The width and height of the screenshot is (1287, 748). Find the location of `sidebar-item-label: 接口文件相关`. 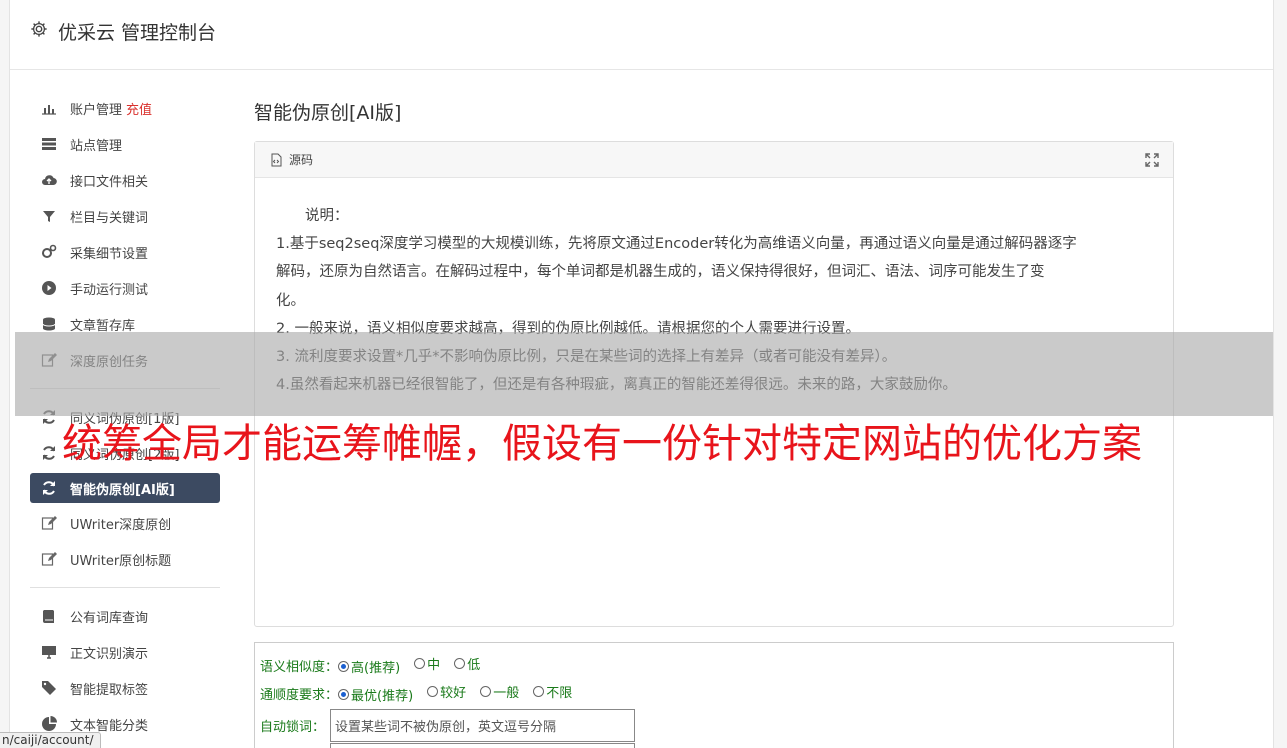

sidebar-item-label: 接口文件相关 is located at coordinates (109, 182).